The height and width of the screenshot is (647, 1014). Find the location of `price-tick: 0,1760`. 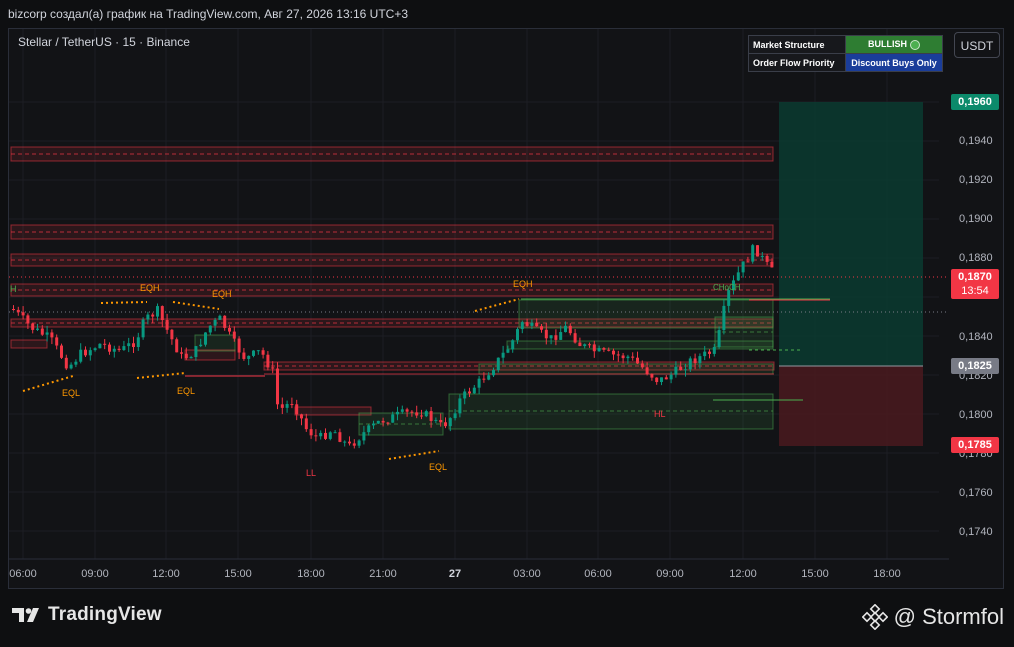

price-tick: 0,1760 is located at coordinates (976, 493).